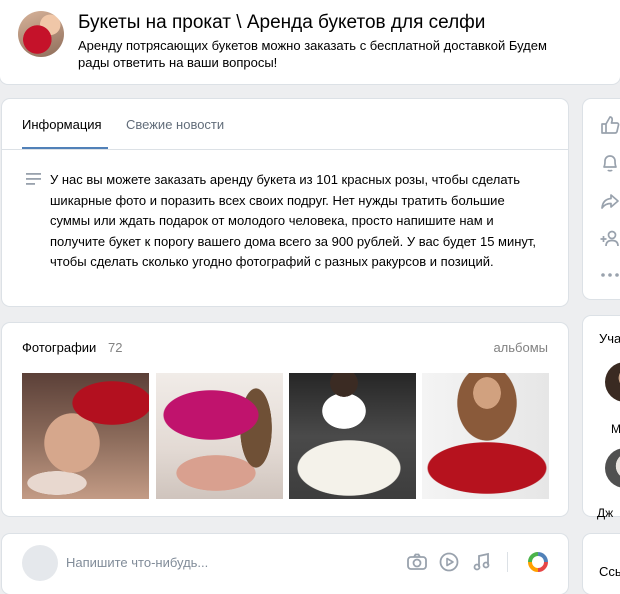  Describe the element at coordinates (538, 562) in the screenshot. I see `color-wheel-icon` at that location.